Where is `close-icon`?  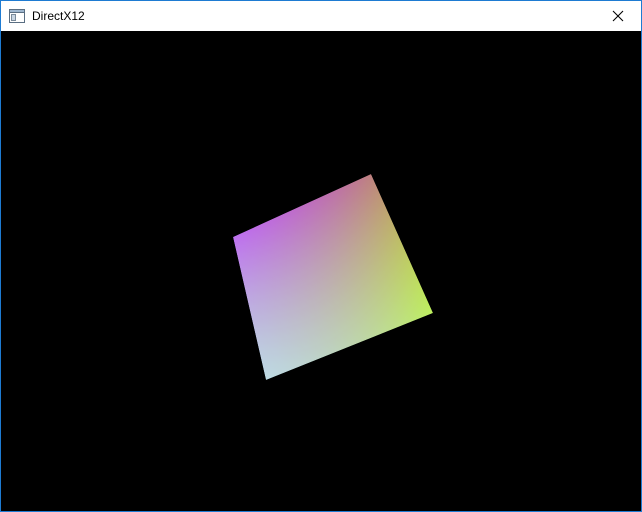
close-icon is located at coordinates (618, 16).